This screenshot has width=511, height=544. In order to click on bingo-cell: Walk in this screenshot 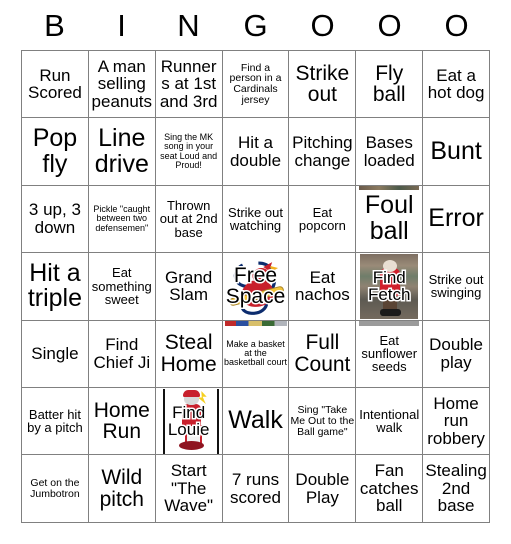, I will do `click(256, 421)`.